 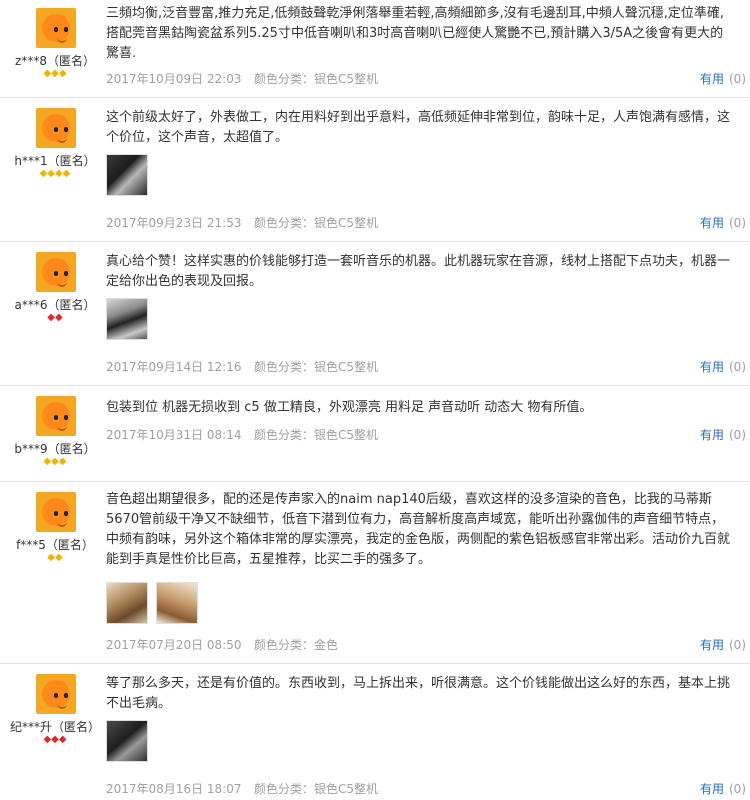 I want to click on review-meta: 2017年10月31日 08:14 颜色分类：银色C5整机 有用 (0), so click(x=428, y=435).